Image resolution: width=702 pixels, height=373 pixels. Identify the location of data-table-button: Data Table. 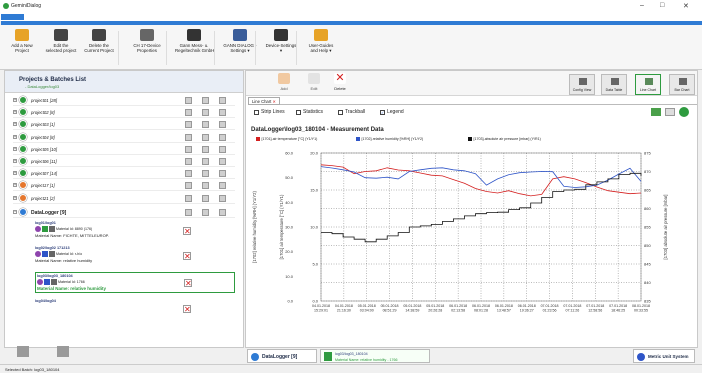
(614, 84).